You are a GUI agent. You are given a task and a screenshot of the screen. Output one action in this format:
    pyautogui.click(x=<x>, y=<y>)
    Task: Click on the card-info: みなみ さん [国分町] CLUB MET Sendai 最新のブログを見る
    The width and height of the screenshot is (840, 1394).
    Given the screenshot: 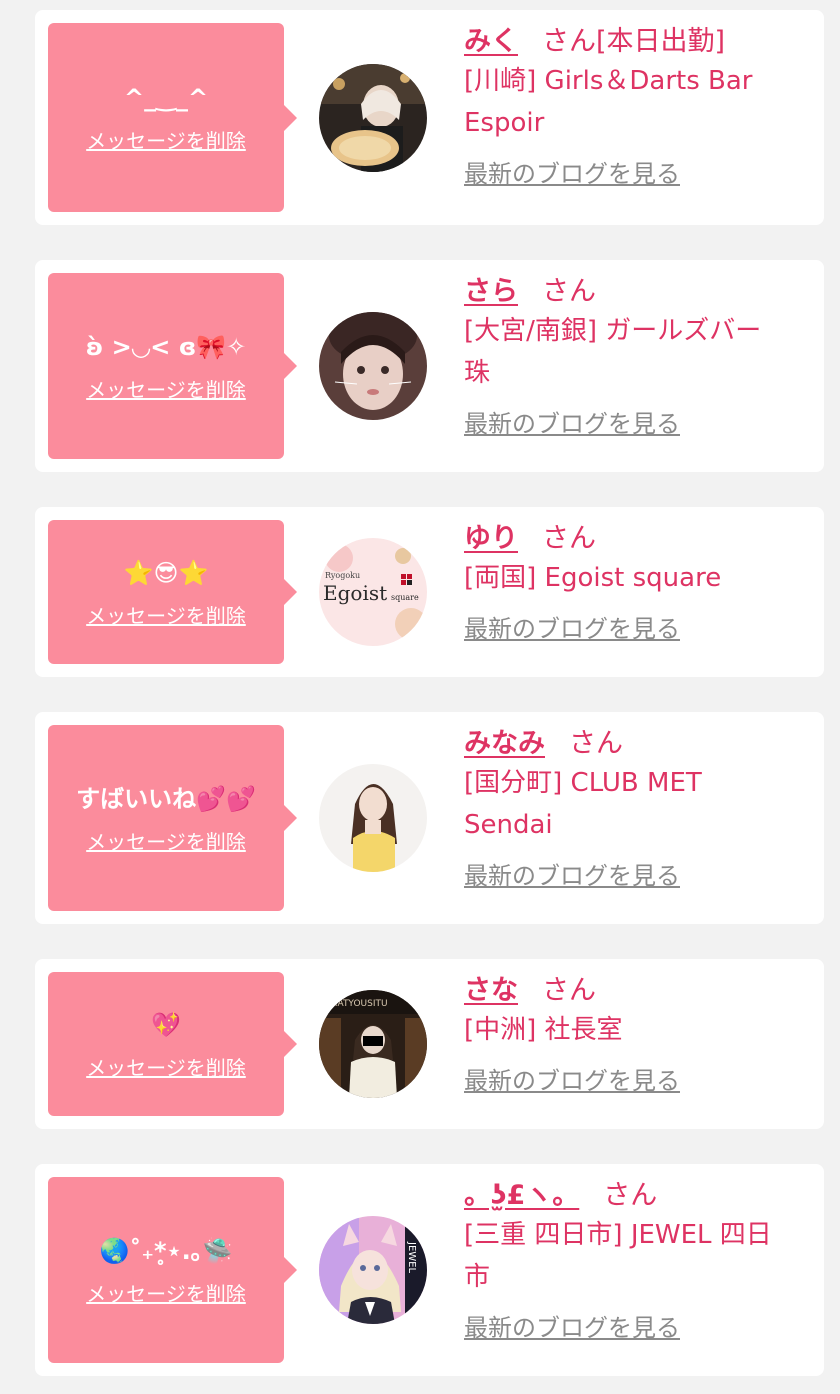 What is the action you would take?
    pyautogui.click(x=634, y=808)
    